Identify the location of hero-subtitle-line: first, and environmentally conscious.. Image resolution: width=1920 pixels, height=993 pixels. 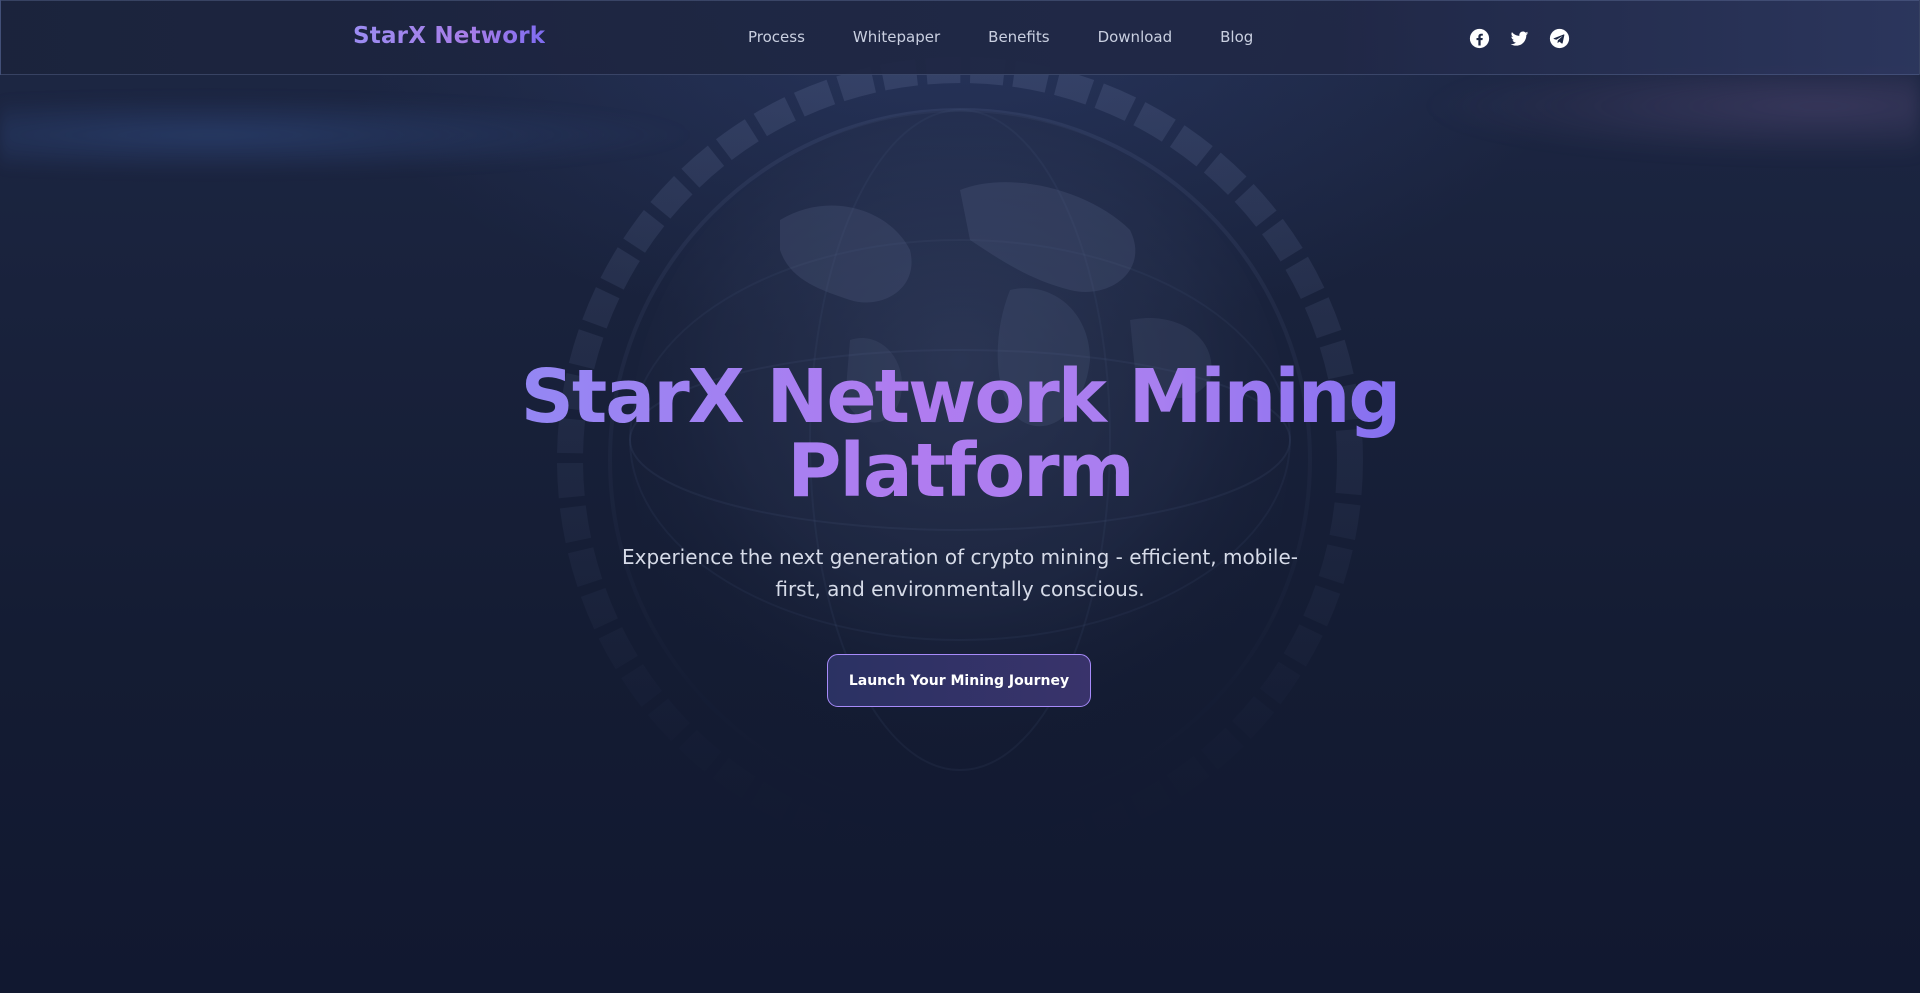
(960, 589).